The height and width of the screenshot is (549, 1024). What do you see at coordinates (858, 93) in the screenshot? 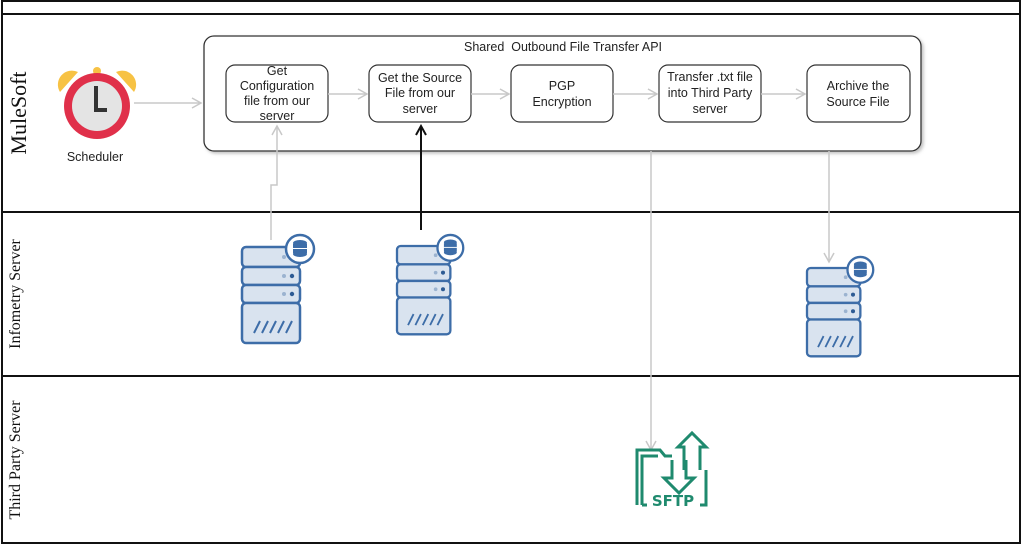
I see `step-archive-source-file: Archive the Source File` at bounding box center [858, 93].